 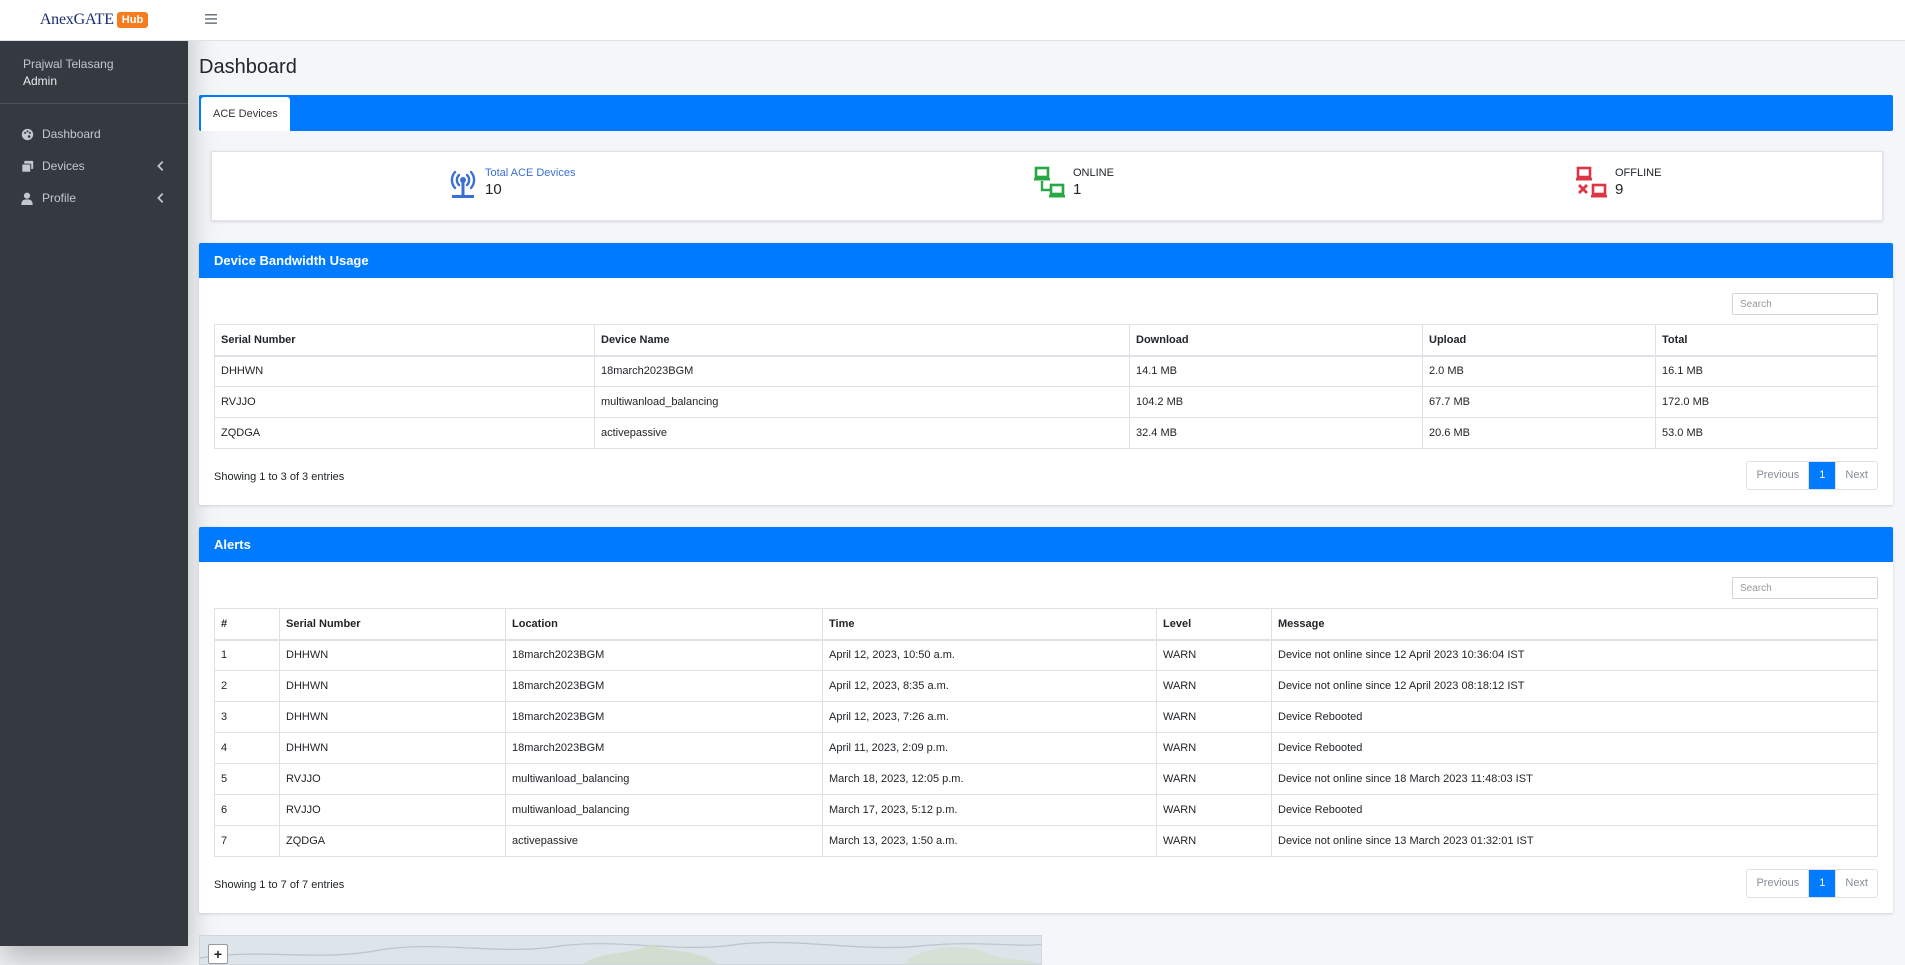 I want to click on brand-badge: Hub, so click(x=132, y=20).